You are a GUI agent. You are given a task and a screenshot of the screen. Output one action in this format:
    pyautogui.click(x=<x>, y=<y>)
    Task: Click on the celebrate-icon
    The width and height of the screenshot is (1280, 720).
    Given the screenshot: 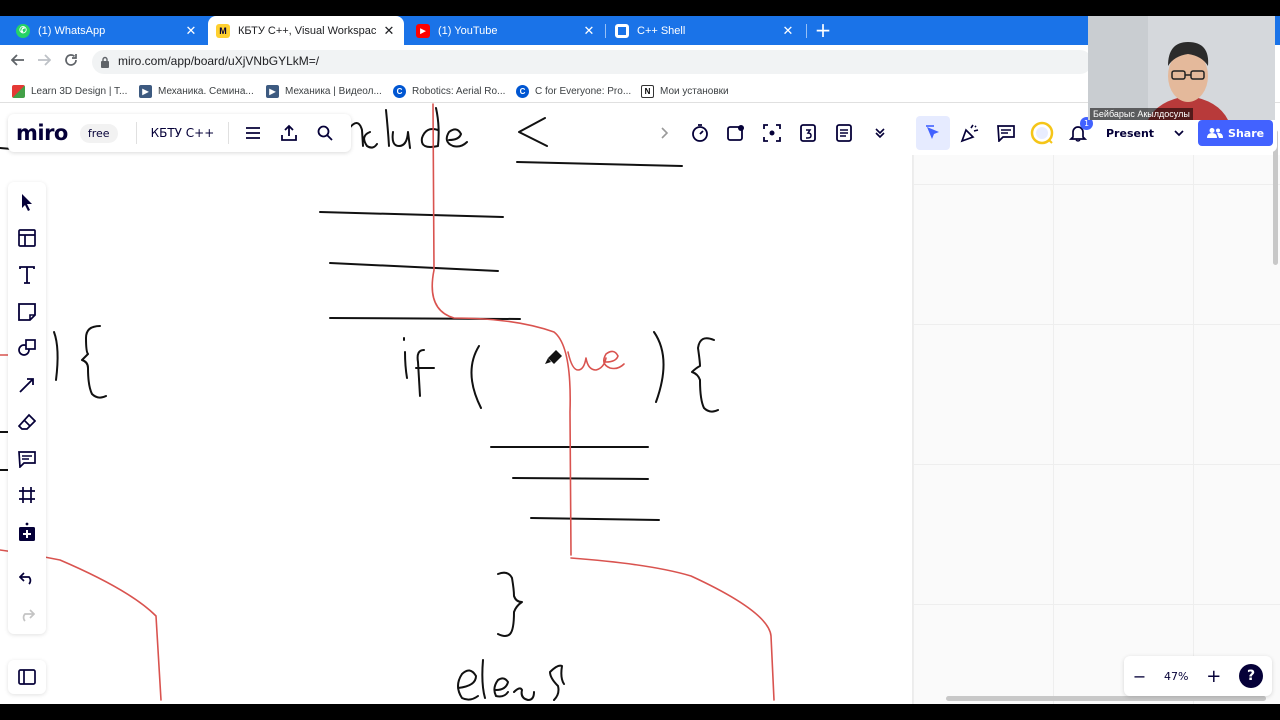 What is the action you would take?
    pyautogui.click(x=970, y=133)
    